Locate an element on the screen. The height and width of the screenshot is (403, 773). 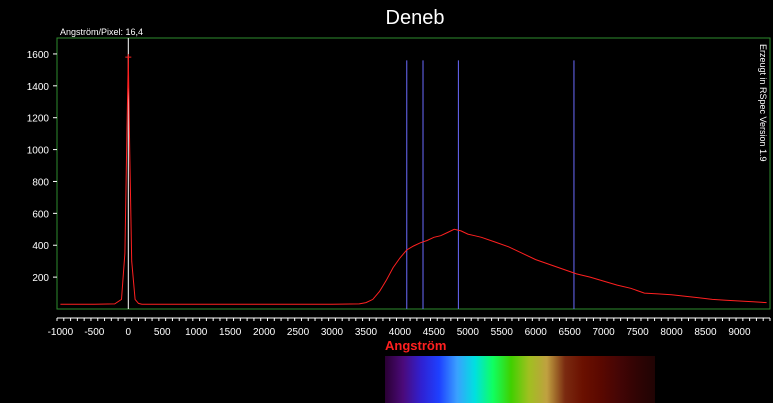
x-axis-title: Angström is located at coordinates (415, 345).